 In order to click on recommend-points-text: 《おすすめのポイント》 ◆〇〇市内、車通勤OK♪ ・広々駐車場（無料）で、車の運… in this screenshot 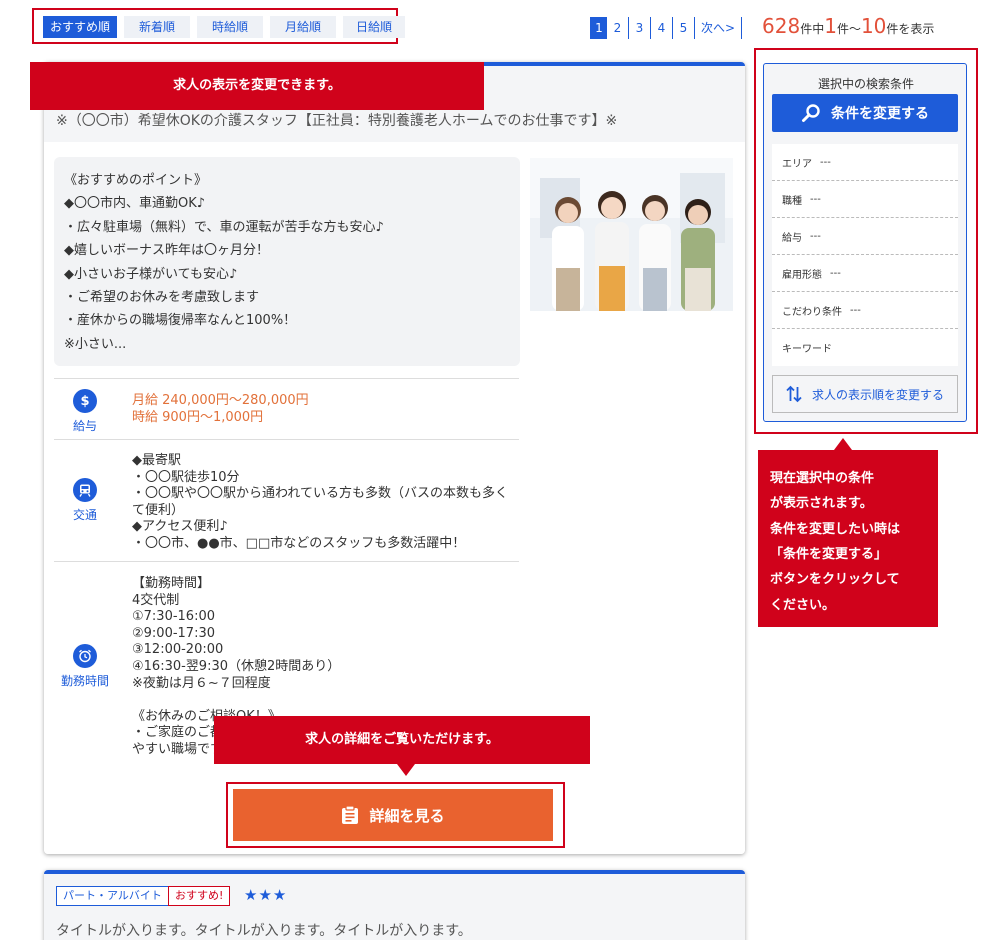, I will do `click(224, 262)`.